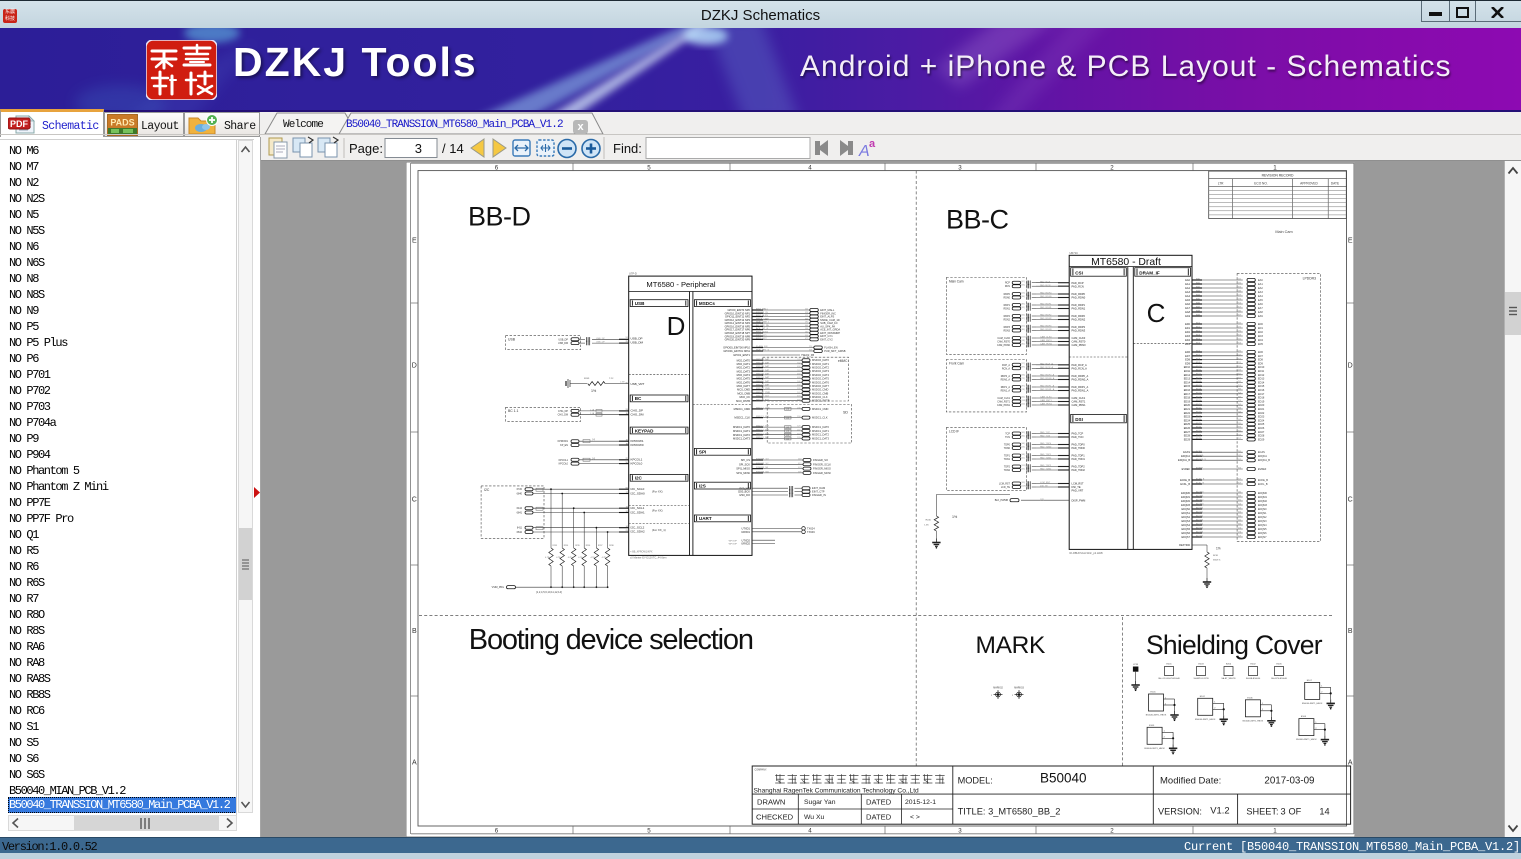 This screenshot has width=1521, height=859. Describe the element at coordinates (1199, 432) in the screenshot. I see `svg-text: ED27` at that location.